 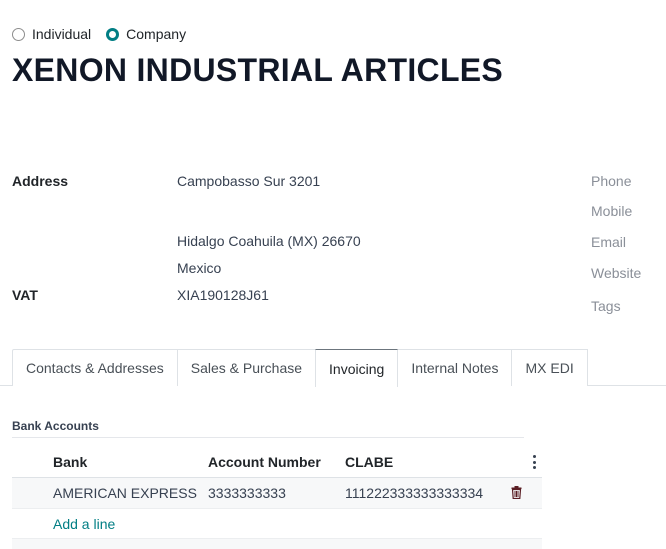 What do you see at coordinates (199, 268) in the screenshot?
I see `country-field: Mexico` at bounding box center [199, 268].